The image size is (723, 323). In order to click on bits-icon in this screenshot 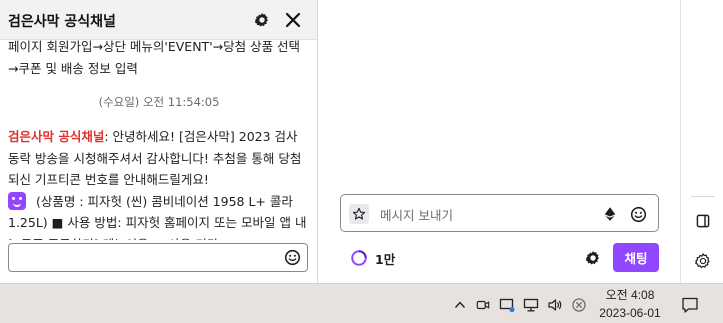, I will do `click(610, 214)`.